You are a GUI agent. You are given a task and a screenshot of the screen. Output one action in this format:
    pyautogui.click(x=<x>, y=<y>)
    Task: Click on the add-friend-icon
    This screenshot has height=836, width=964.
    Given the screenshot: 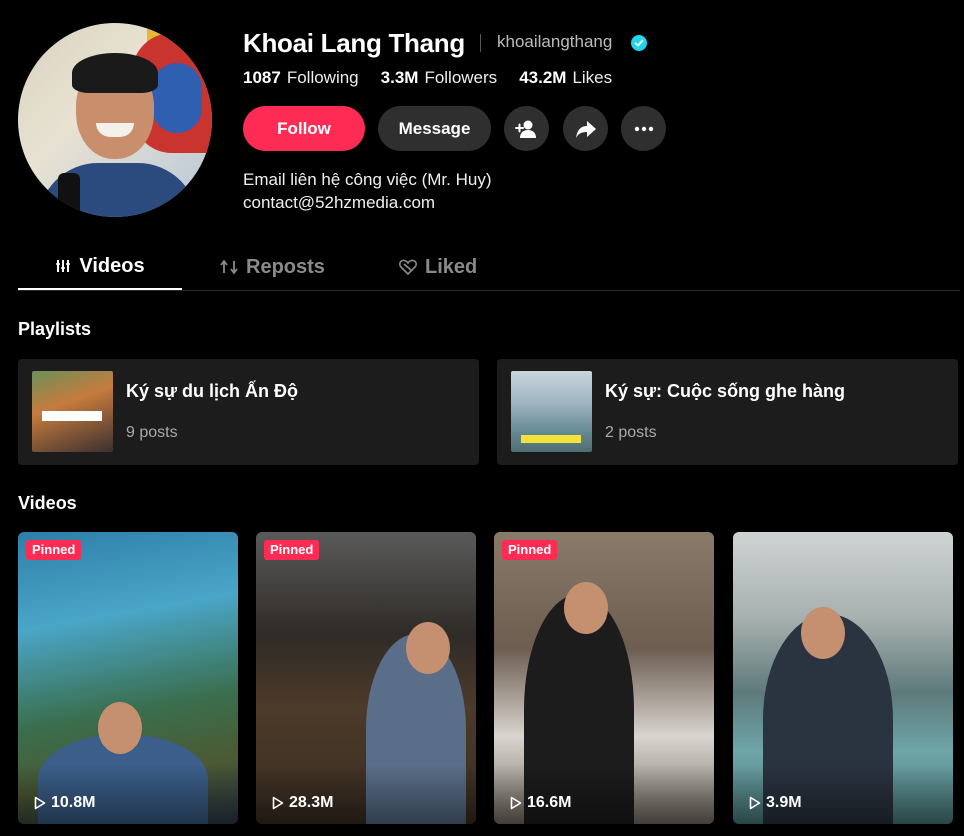 What is the action you would take?
    pyautogui.click(x=525, y=129)
    